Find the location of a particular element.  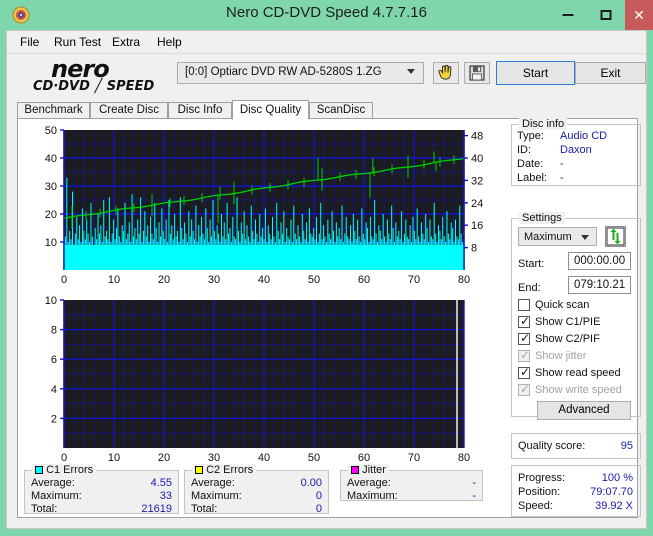

save-button is located at coordinates (477, 73).